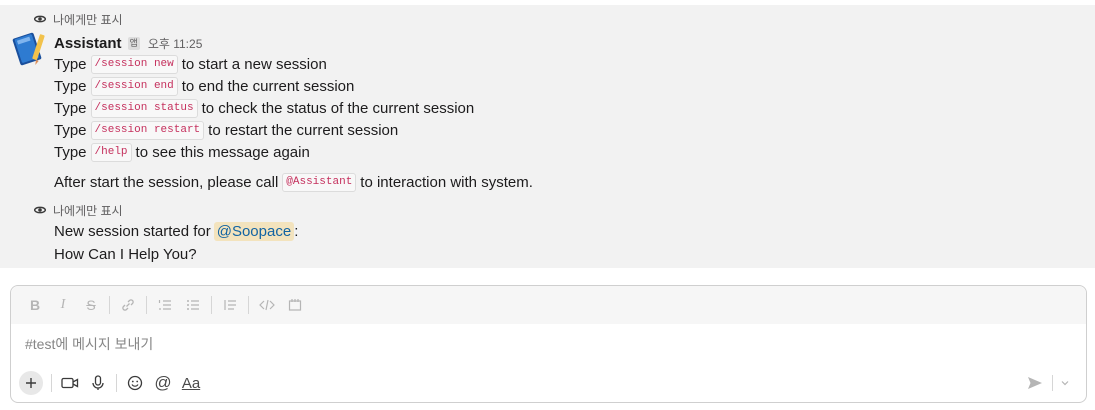  Describe the element at coordinates (163, 383) in the screenshot. I see `mention-icon: @` at that location.